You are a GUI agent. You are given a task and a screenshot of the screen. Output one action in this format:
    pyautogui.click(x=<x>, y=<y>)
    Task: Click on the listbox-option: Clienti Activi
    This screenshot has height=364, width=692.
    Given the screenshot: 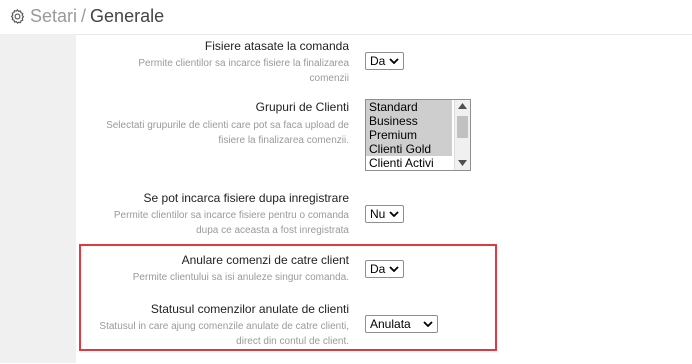 What is the action you would take?
    pyautogui.click(x=409, y=163)
    